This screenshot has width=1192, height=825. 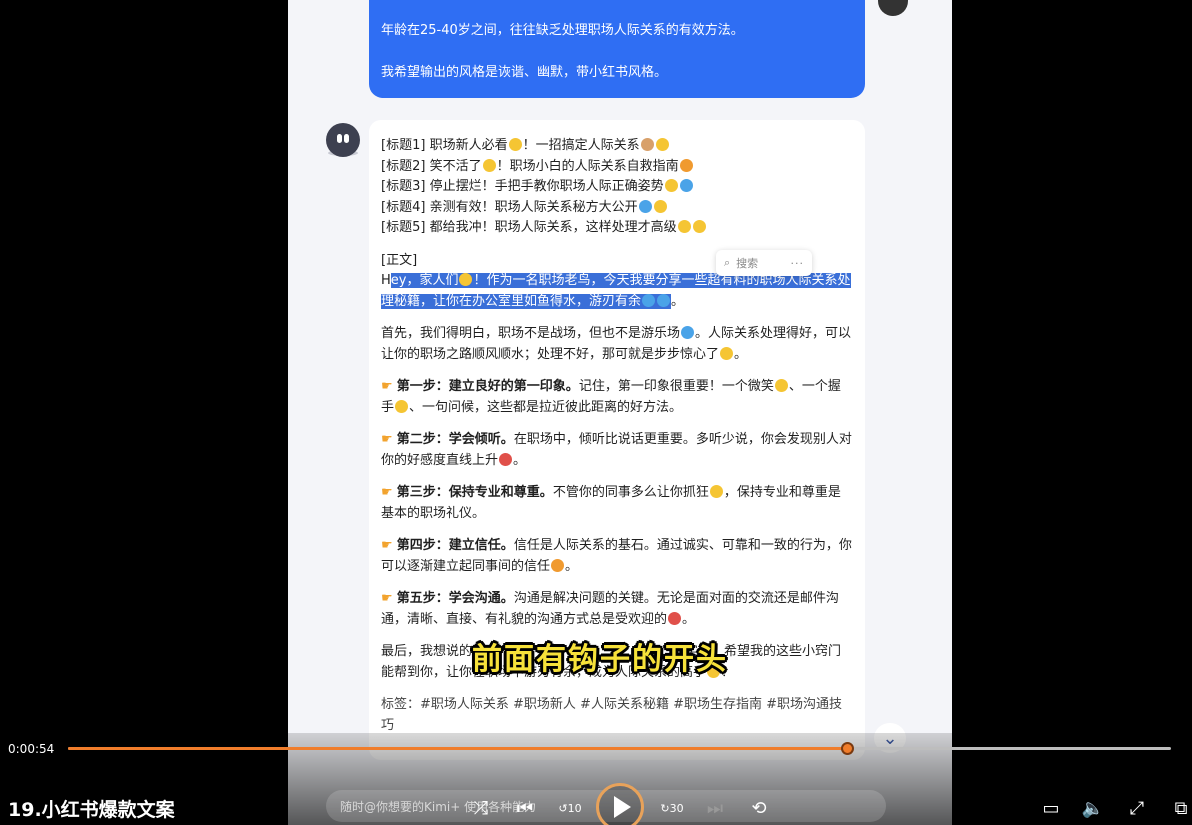 What do you see at coordinates (727, 353) in the screenshot?
I see `scared-emoji-icon` at bounding box center [727, 353].